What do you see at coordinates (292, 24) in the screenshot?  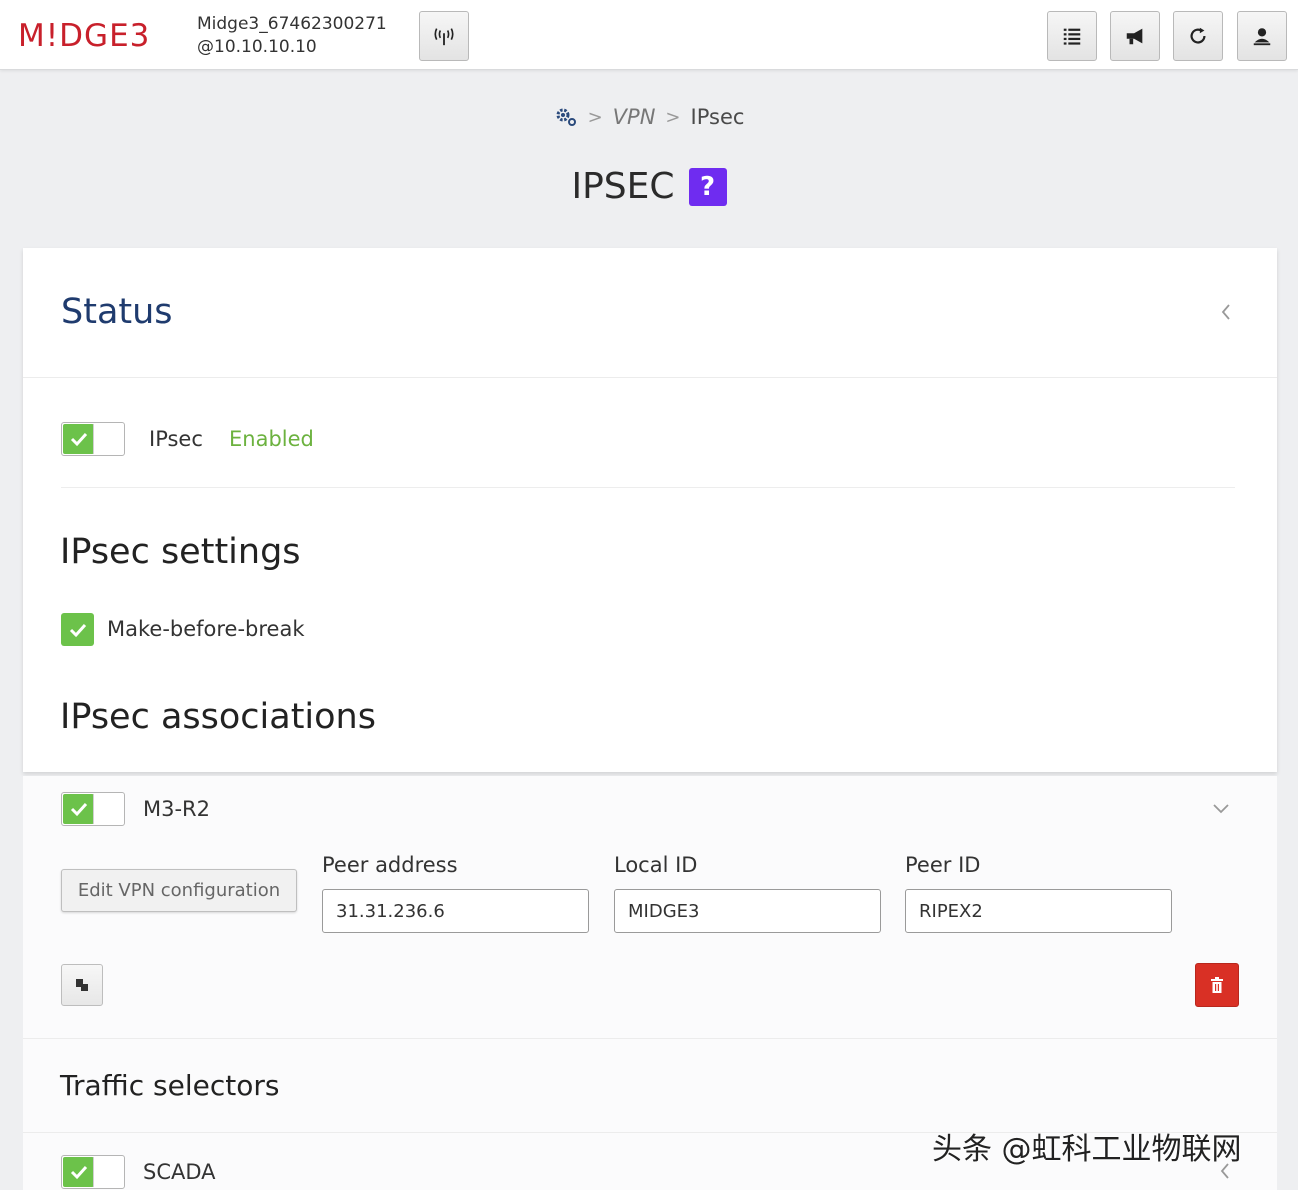 I see `device-name: Midge3_67462300271` at bounding box center [292, 24].